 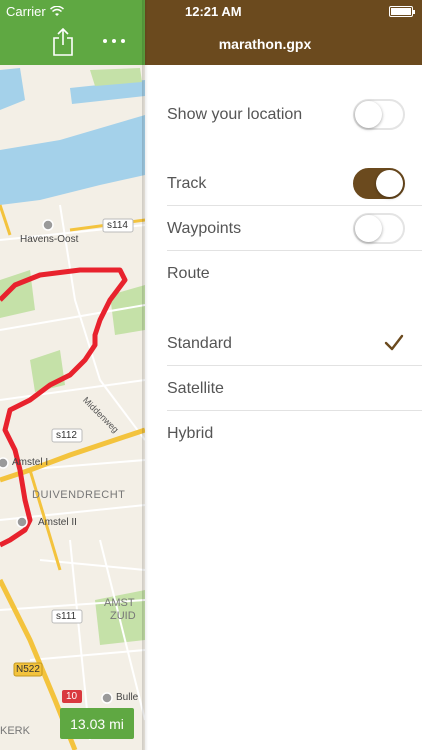 What do you see at coordinates (145, 375) in the screenshot?
I see `panel-shadow` at bounding box center [145, 375].